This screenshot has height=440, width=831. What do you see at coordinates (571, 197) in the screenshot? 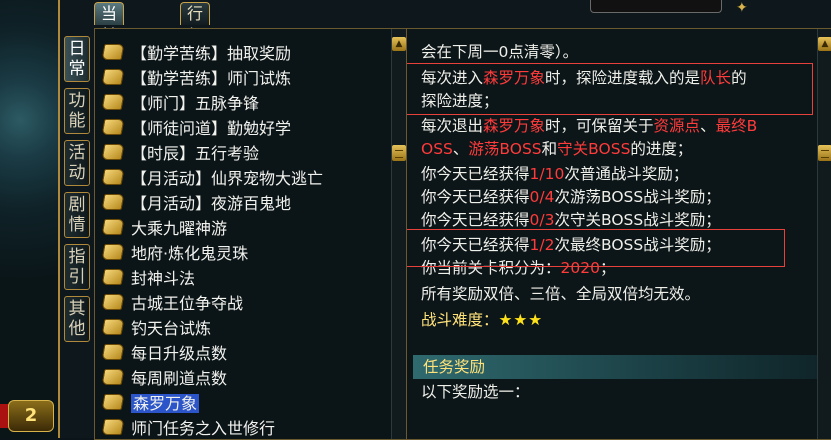
I see `detail-line: 你今天已经获得0/4次游荡BOSS战斗奖励；` at bounding box center [571, 197].